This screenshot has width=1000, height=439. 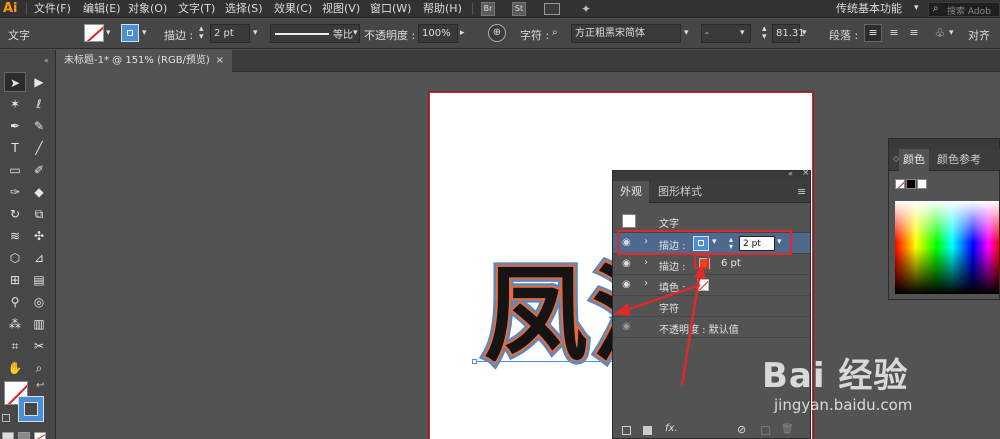 What do you see at coordinates (39, 126) in the screenshot?
I see `curvature-tool-icon: ✎` at bounding box center [39, 126].